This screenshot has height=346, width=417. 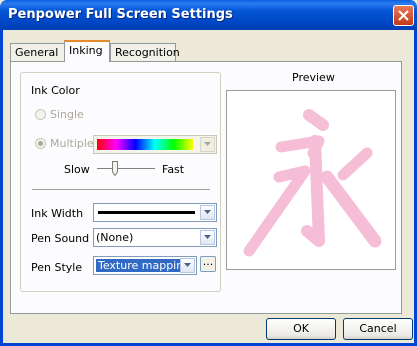 I want to click on ink-width-swatch, so click(x=146, y=212).